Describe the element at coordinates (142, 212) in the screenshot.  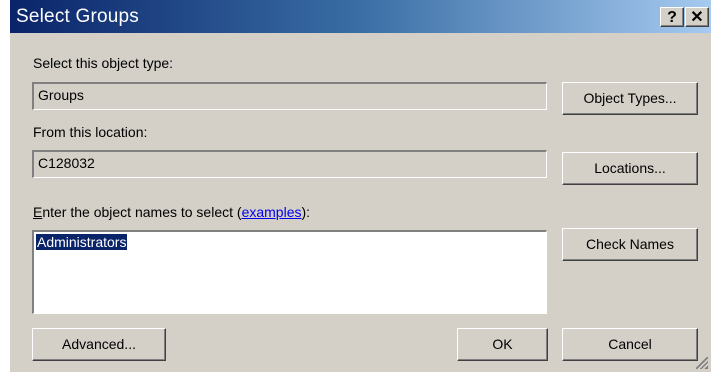
I see `object-names-label-text: nter the object names to select (` at that location.